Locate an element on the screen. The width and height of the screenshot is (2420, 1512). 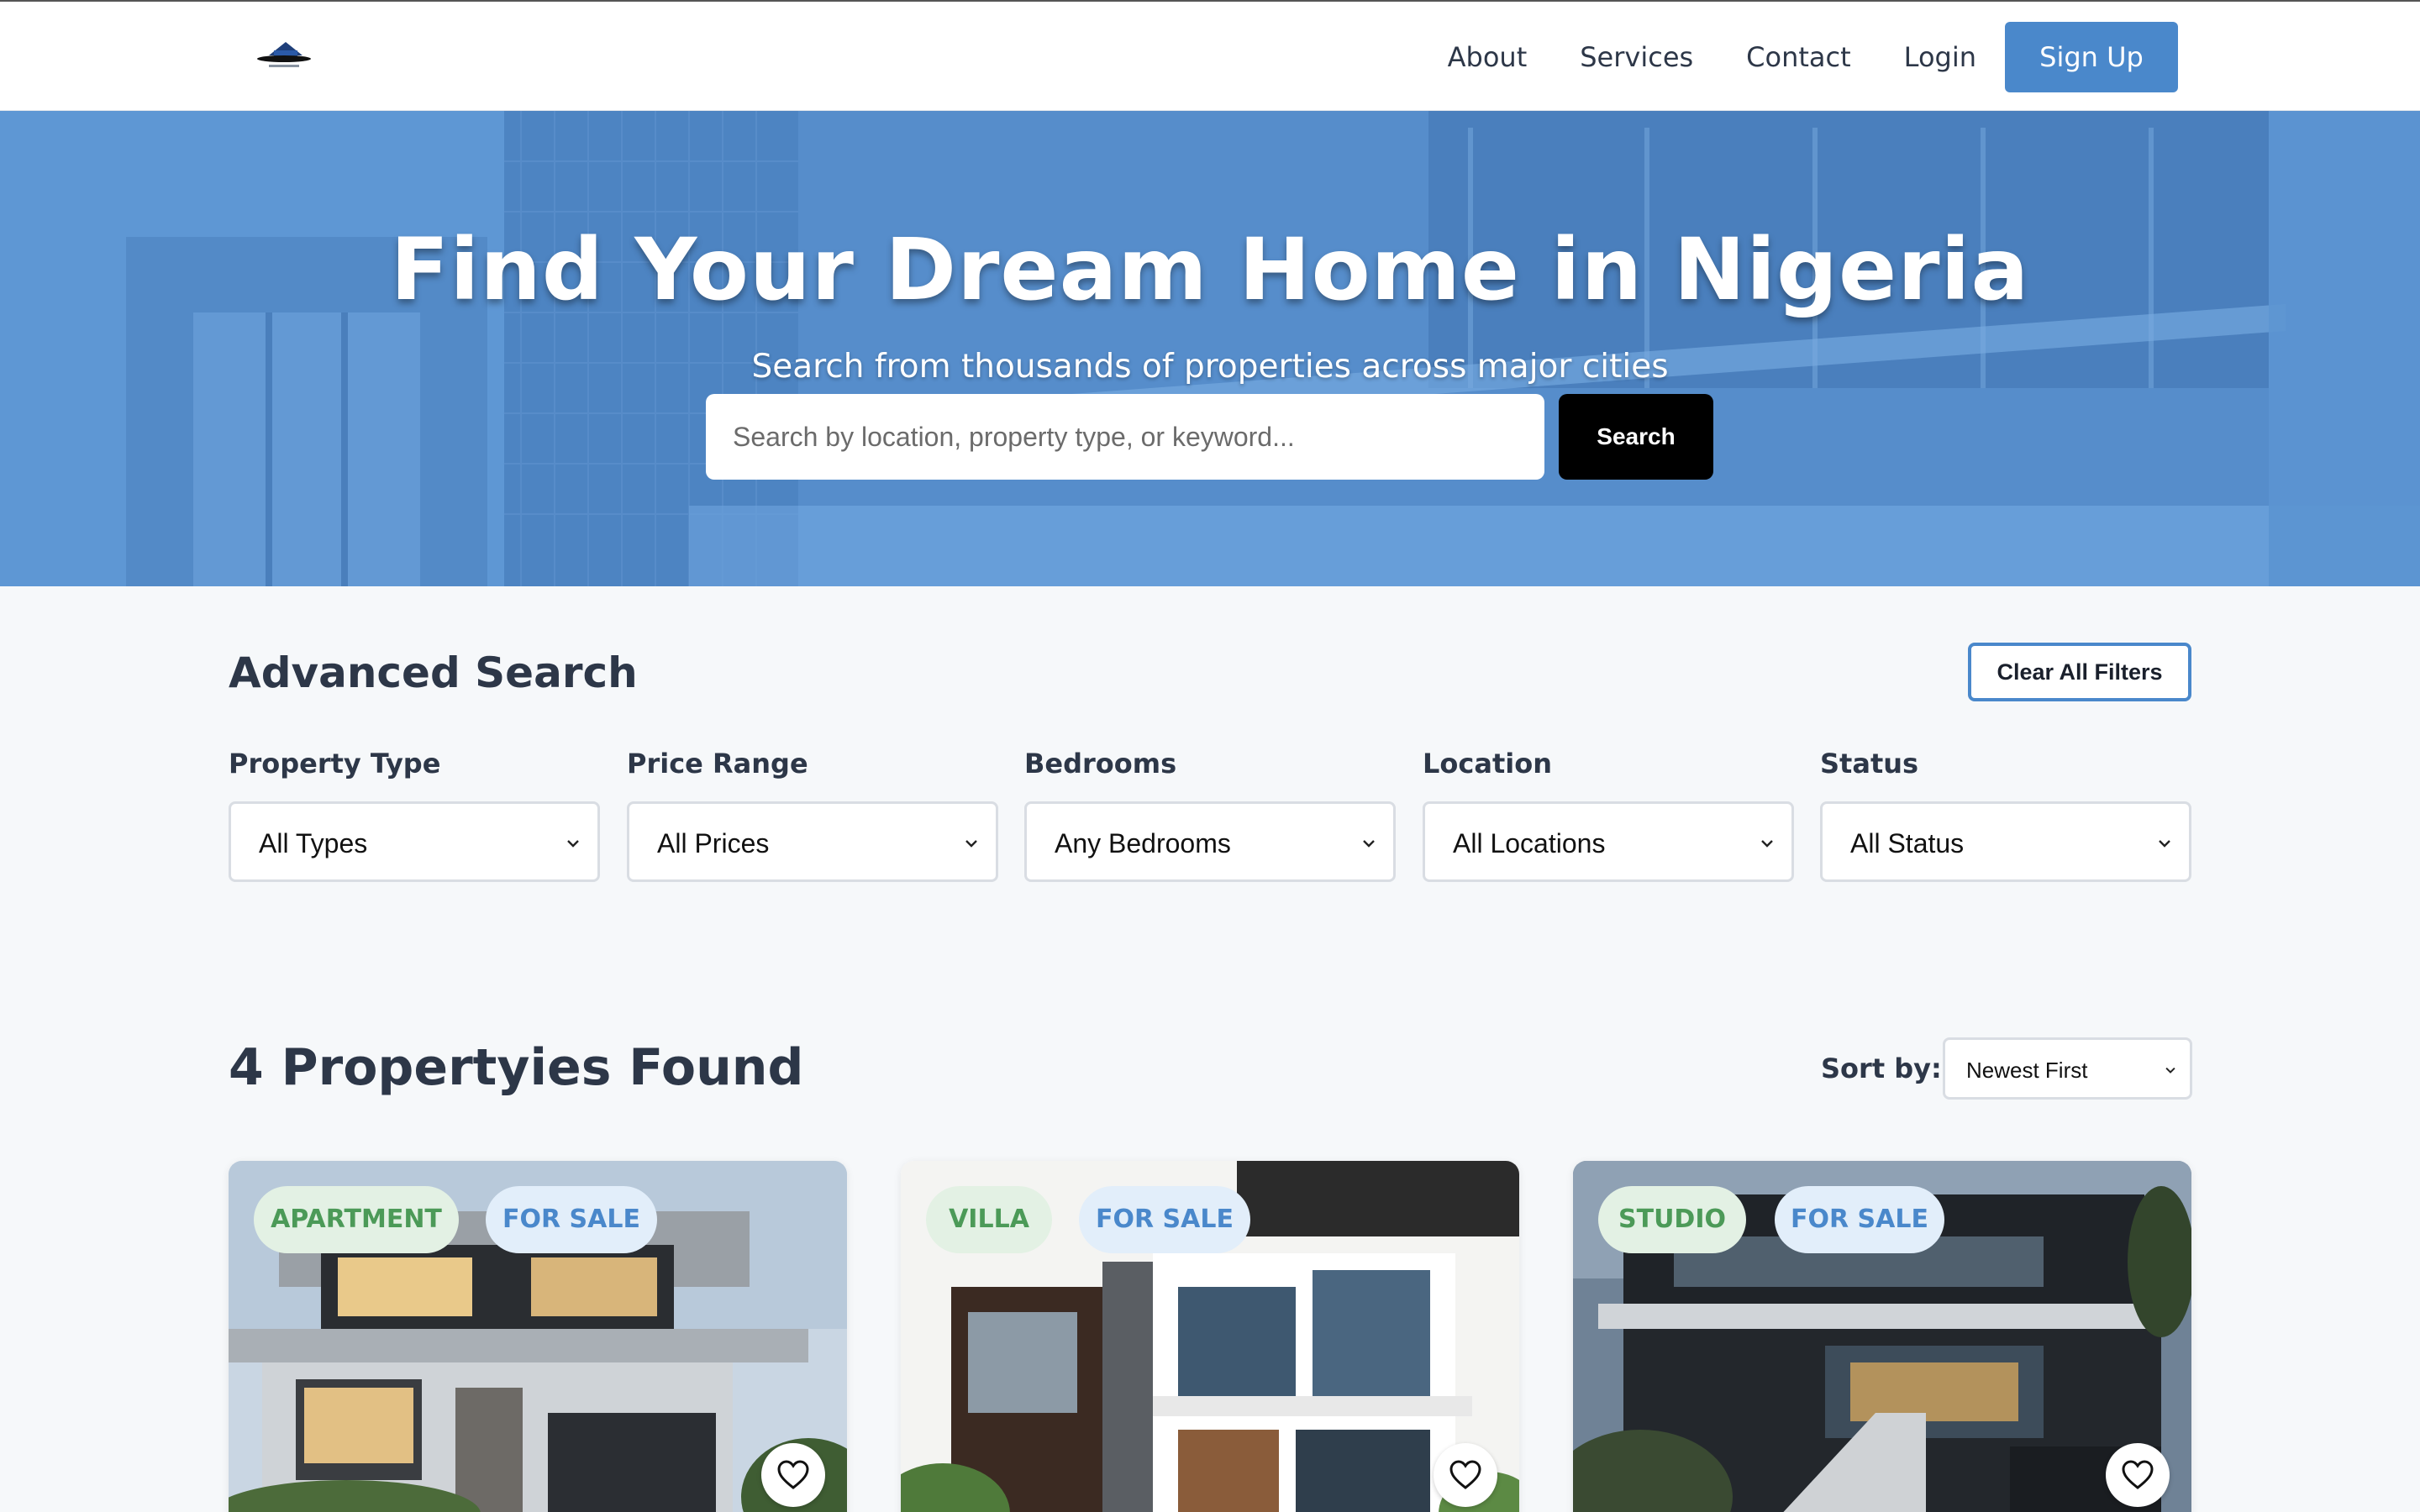
advanced-search-title: Advanced Search is located at coordinates (434, 672).